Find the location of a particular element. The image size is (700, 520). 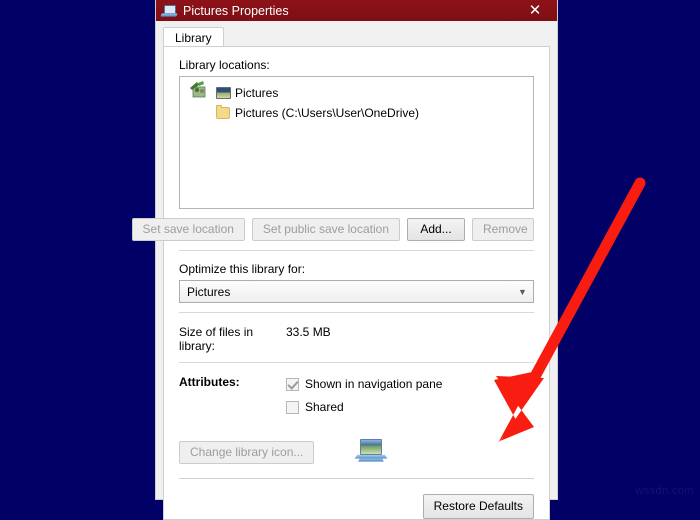

close-icon: ✕ is located at coordinates (535, 10).